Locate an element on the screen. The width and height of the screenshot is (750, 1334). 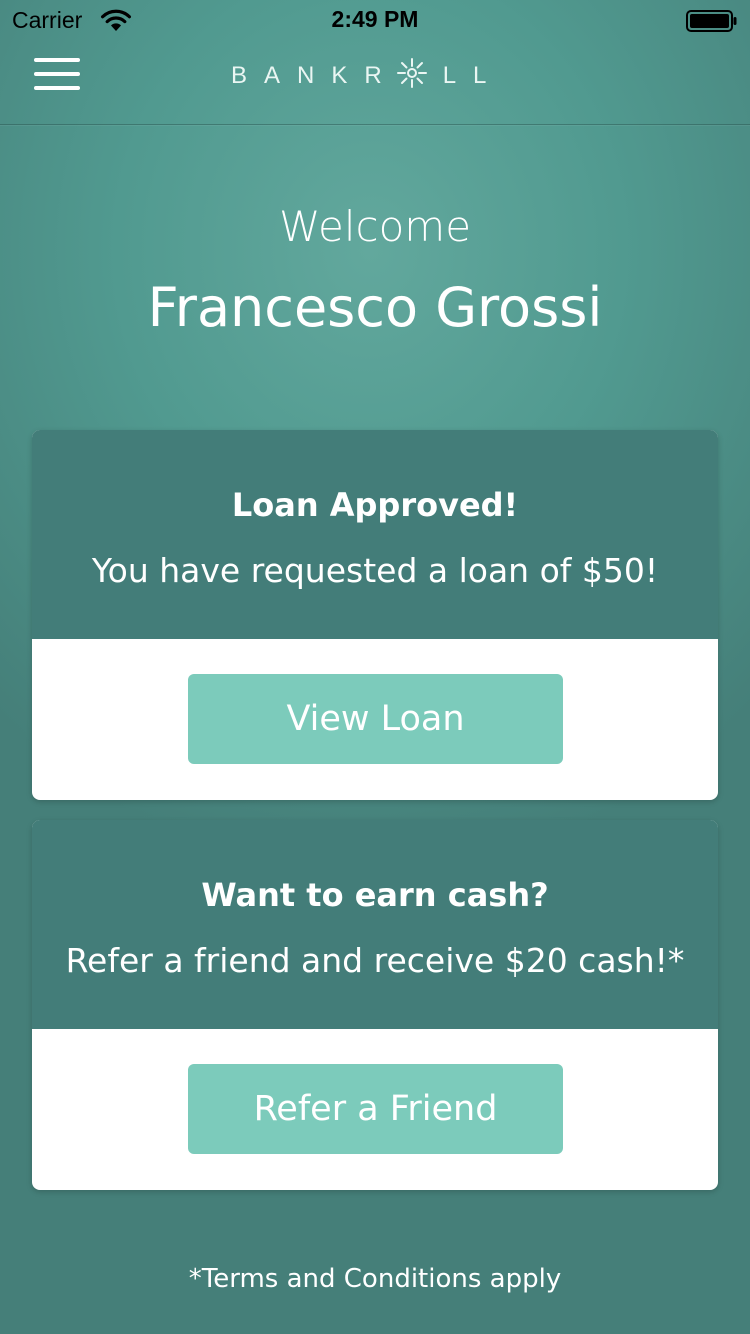
referral-card-footer: Refer a Friend is located at coordinates (375, 1109).